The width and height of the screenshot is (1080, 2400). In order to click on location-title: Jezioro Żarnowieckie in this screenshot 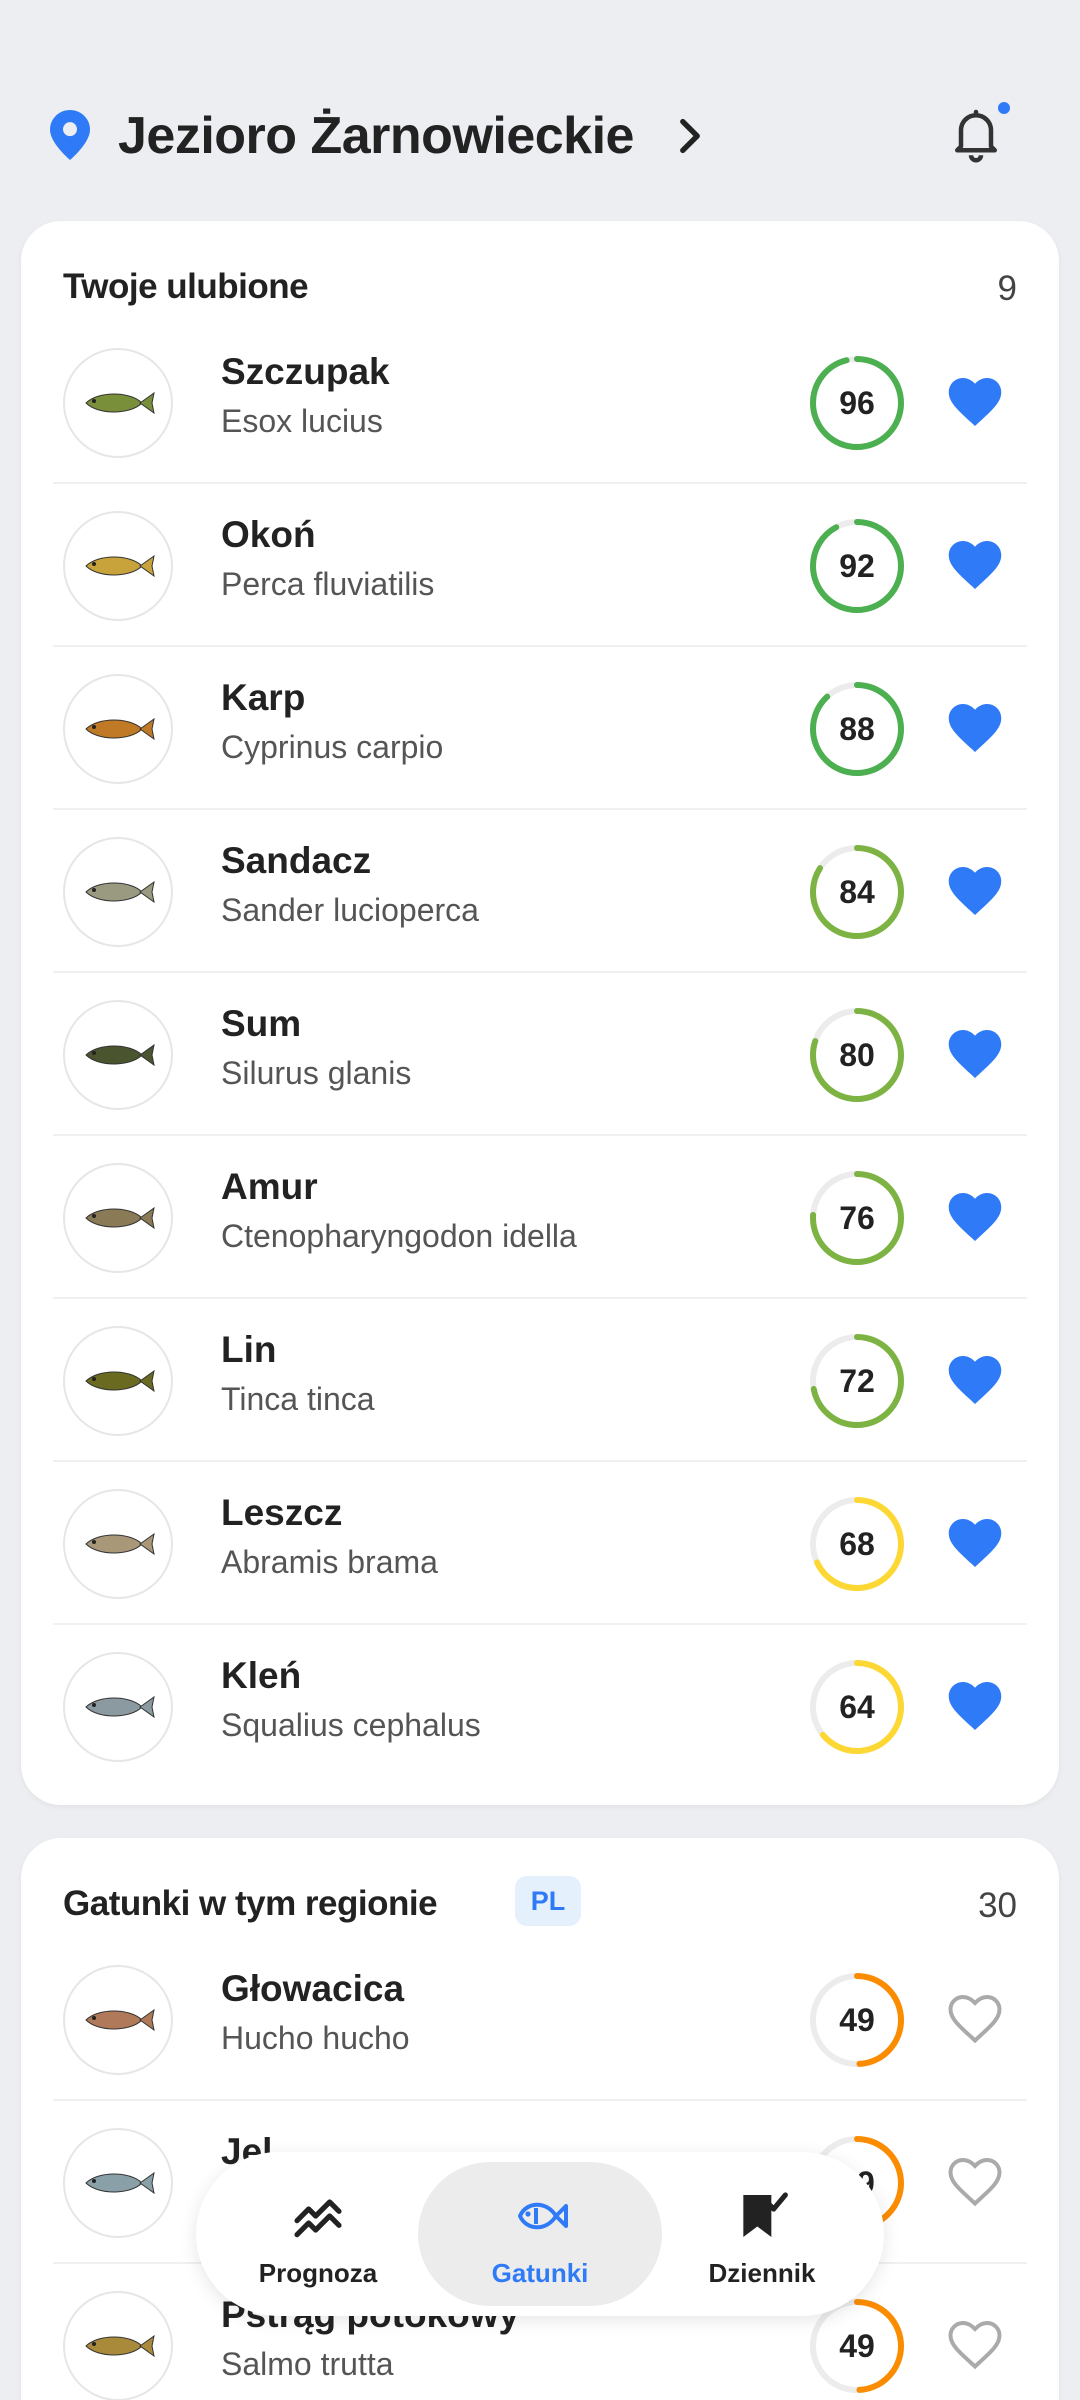, I will do `click(376, 136)`.